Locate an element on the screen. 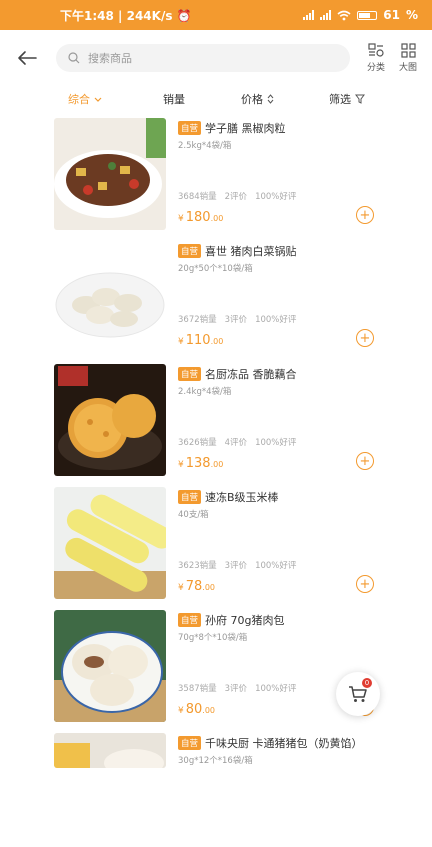 The width and height of the screenshot is (432, 847). arrow-left-icon is located at coordinates (27, 58).